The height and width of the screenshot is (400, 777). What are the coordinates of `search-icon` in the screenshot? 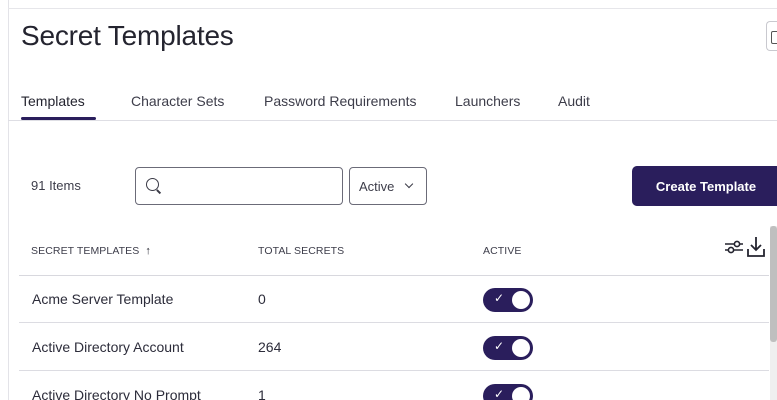 It's located at (152, 184).